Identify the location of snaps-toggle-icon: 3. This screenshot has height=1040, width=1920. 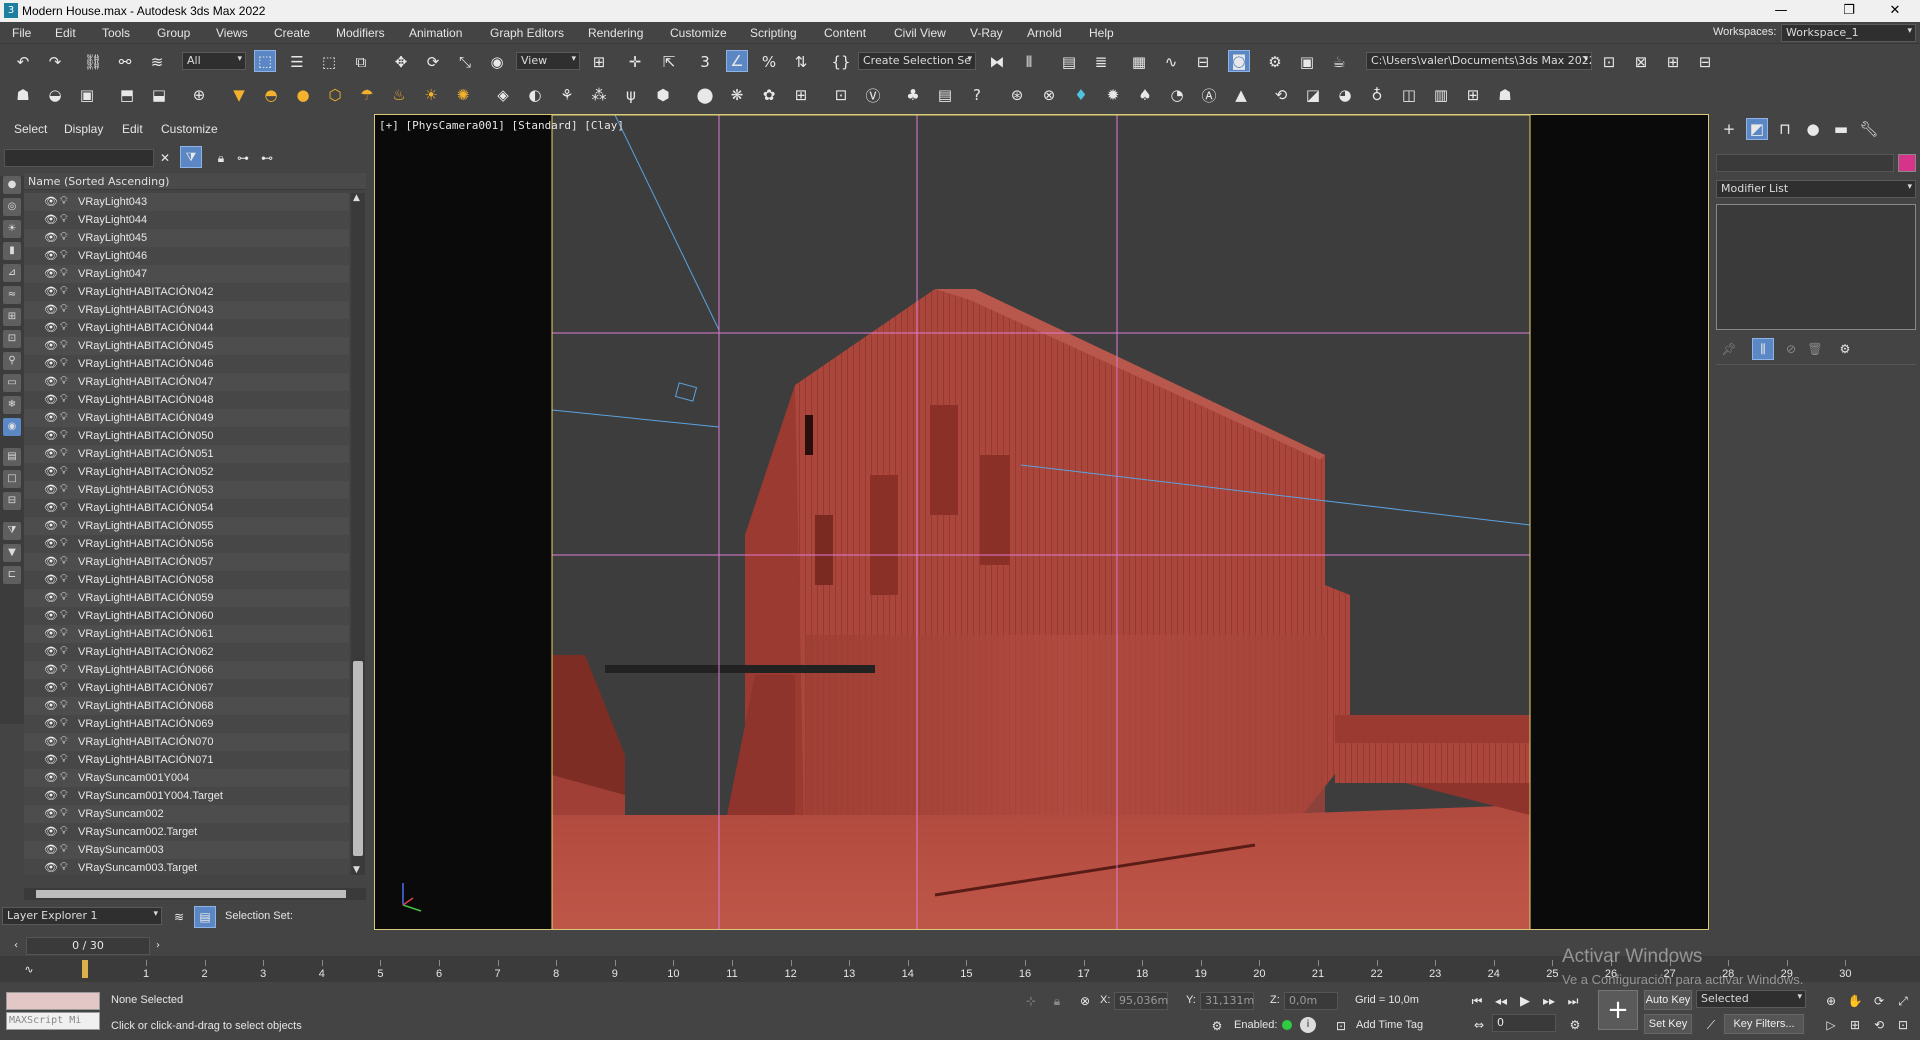
(705, 62).